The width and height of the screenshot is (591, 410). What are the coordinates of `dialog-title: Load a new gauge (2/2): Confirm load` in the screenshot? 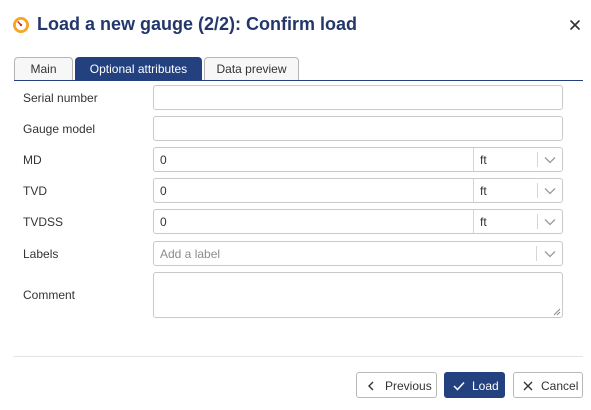 It's located at (197, 24).